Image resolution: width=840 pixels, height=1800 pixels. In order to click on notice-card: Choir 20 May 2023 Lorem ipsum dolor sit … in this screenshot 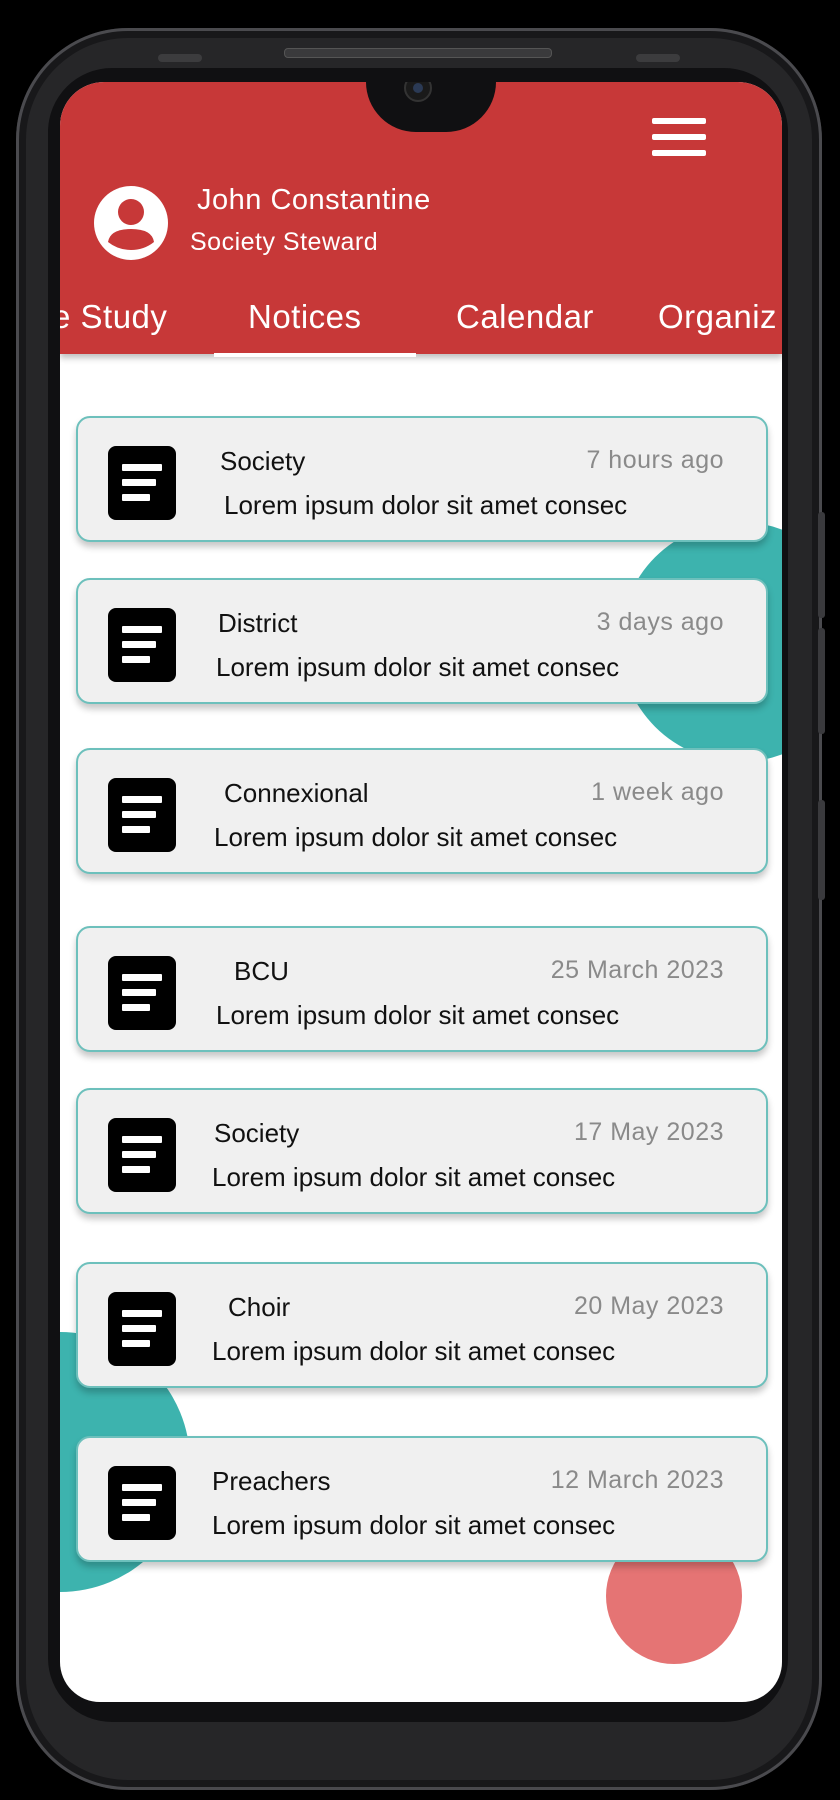, I will do `click(422, 1325)`.